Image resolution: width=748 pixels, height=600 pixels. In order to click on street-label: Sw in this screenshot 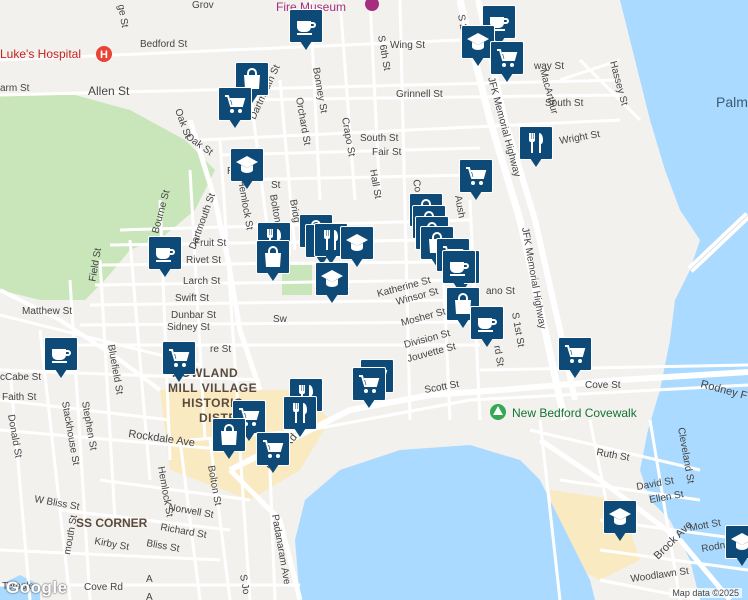, I will do `click(280, 319)`.